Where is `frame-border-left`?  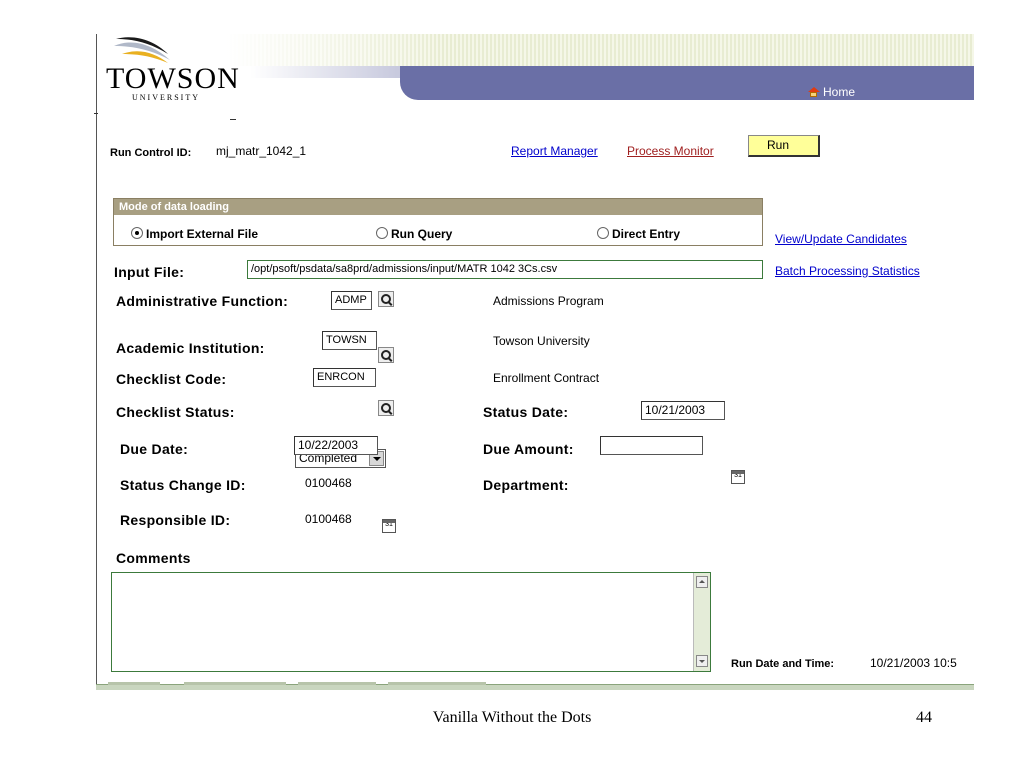
frame-border-left is located at coordinates (96, 359).